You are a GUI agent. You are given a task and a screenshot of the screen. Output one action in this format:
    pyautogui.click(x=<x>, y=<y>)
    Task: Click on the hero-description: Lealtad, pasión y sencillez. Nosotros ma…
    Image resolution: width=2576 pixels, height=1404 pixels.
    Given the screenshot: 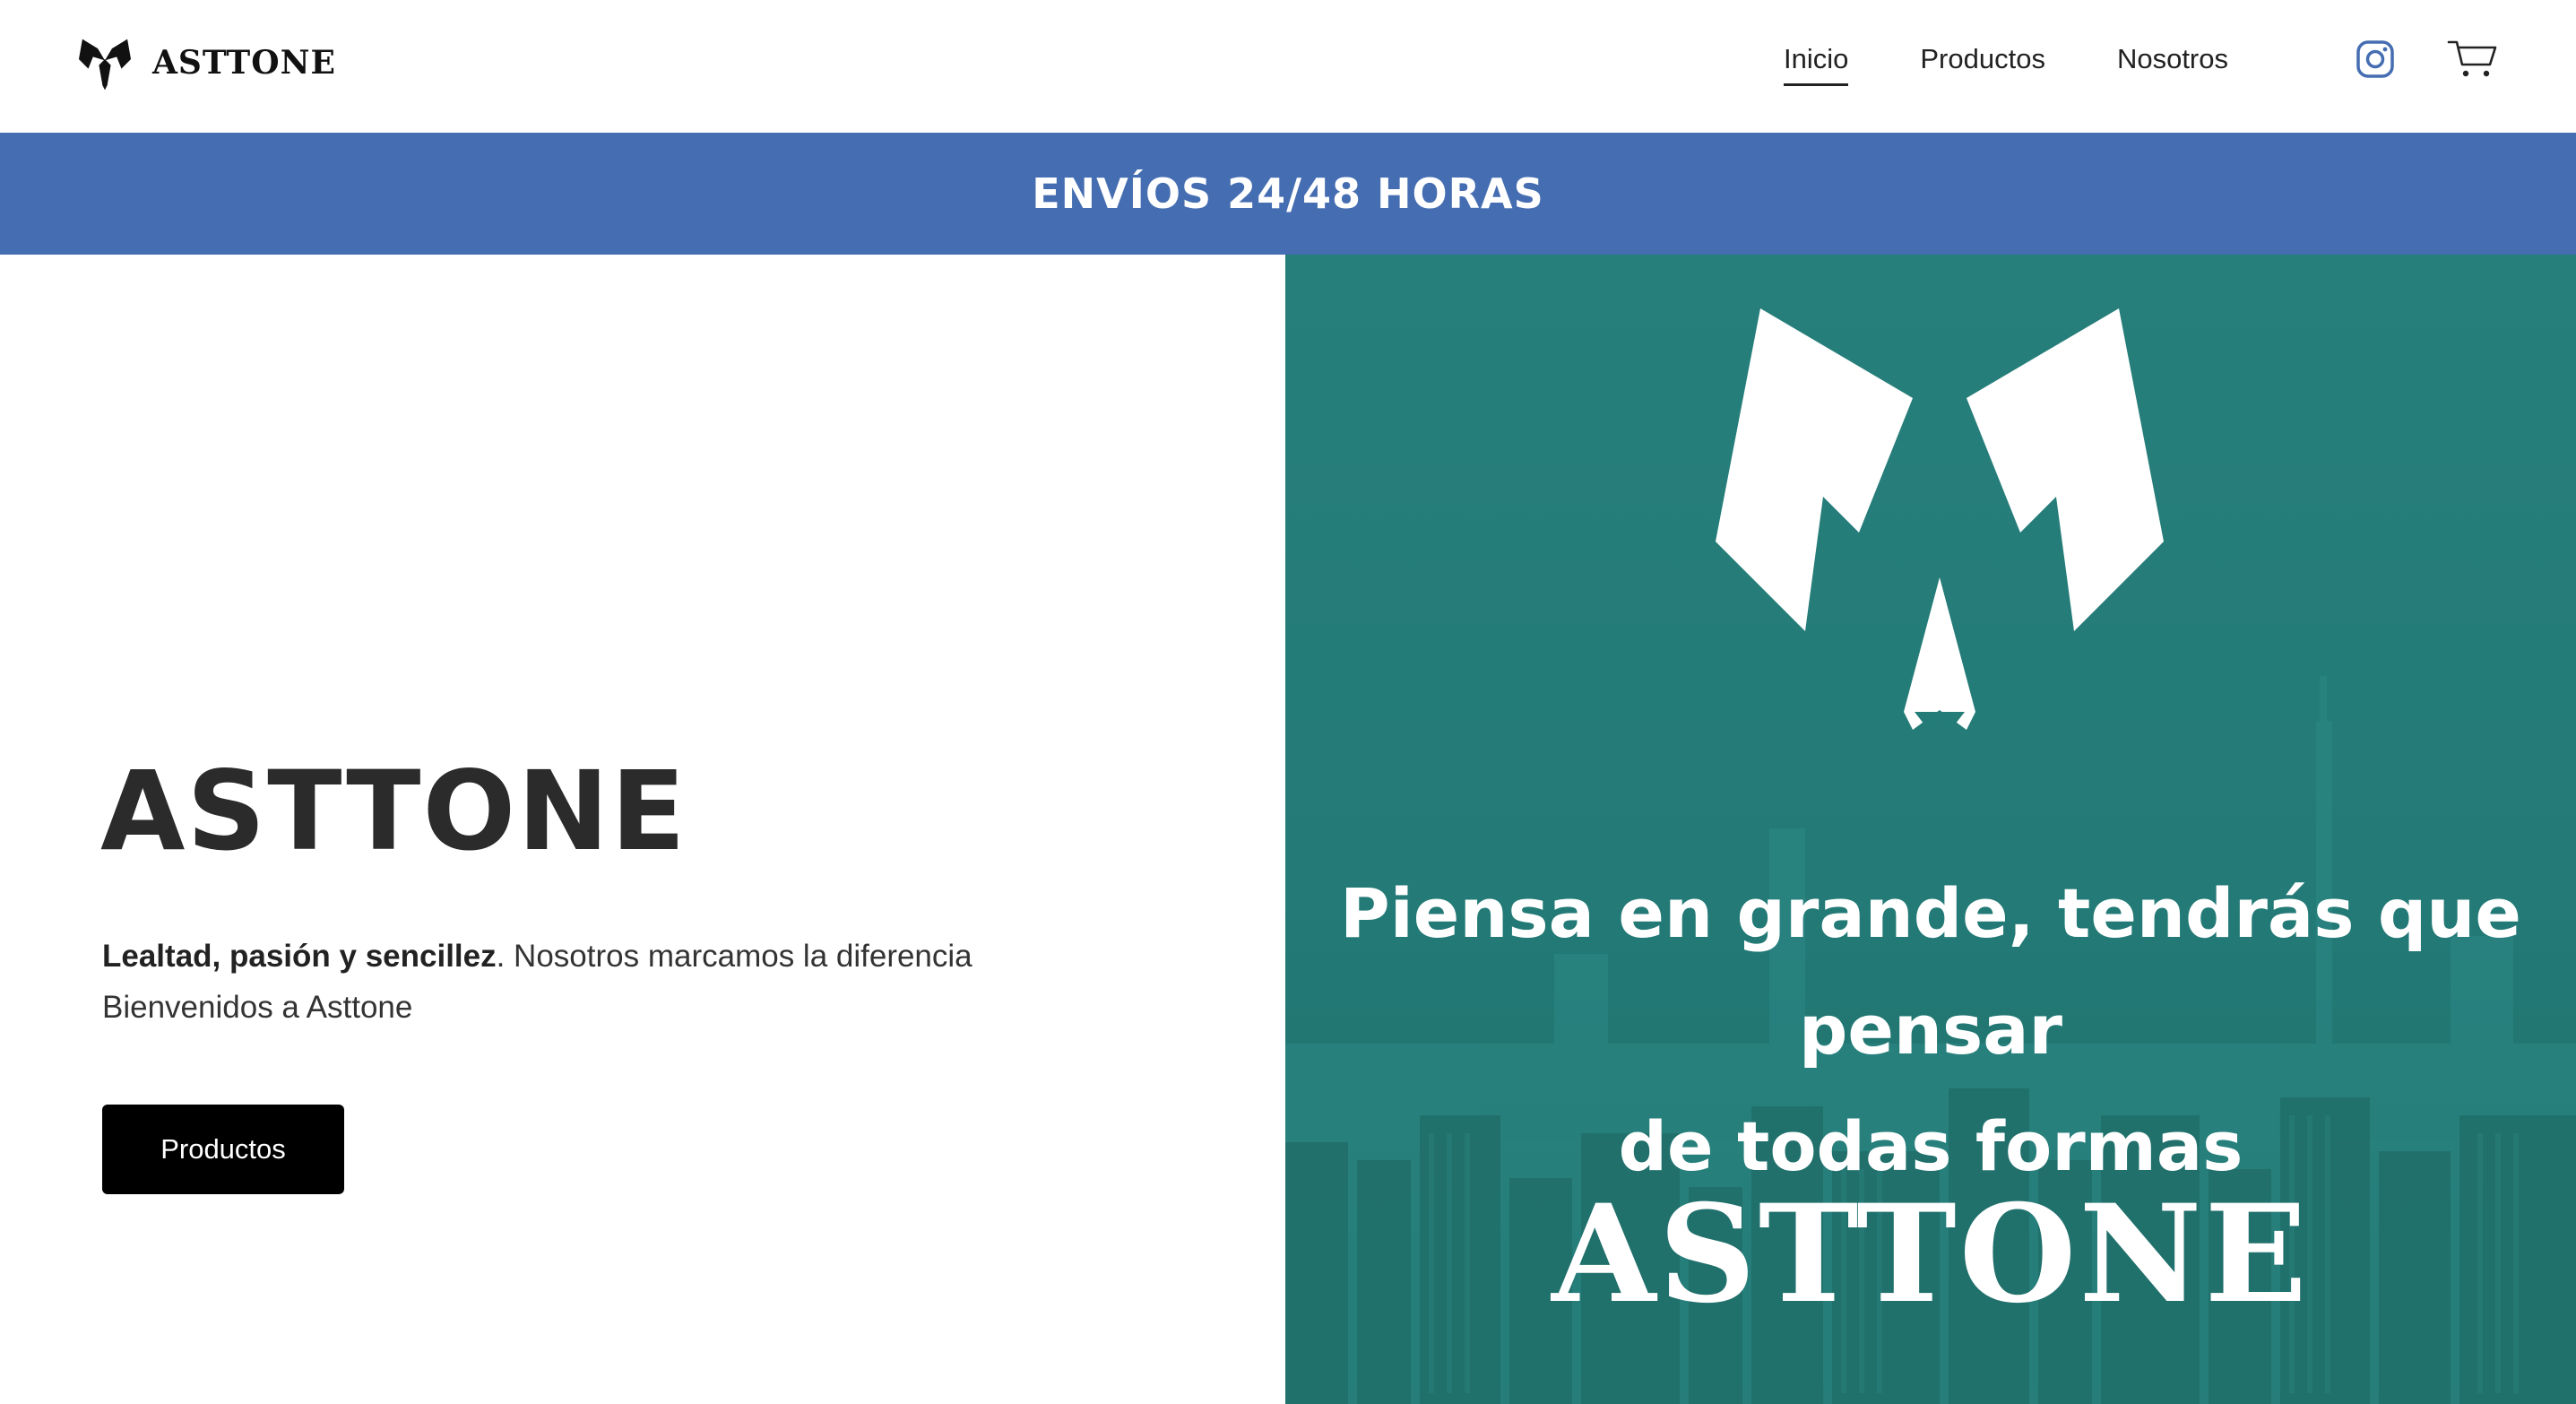 What is the action you would take?
    pyautogui.click(x=640, y=982)
    